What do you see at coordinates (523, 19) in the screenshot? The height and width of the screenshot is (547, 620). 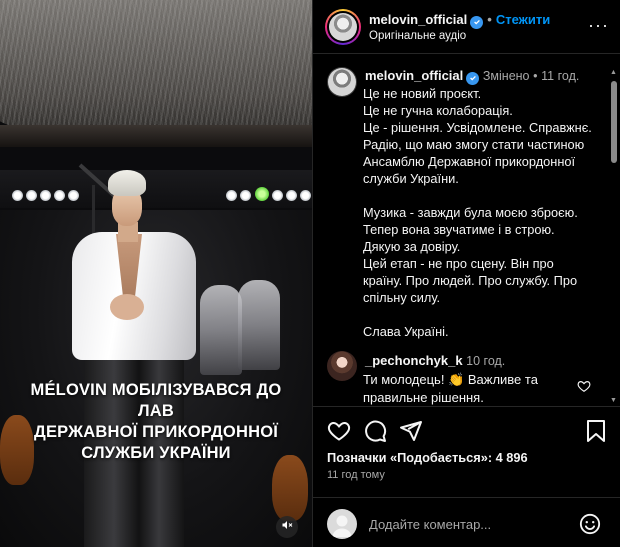 I see `follow-button: Стежити` at bounding box center [523, 19].